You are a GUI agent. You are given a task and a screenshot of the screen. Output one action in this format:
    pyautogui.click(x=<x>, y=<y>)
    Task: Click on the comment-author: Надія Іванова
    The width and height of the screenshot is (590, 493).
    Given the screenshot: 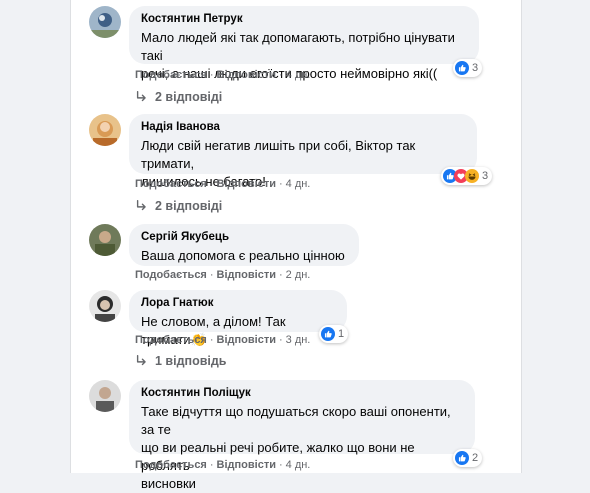 What is the action you would take?
    pyautogui.click(x=303, y=127)
    